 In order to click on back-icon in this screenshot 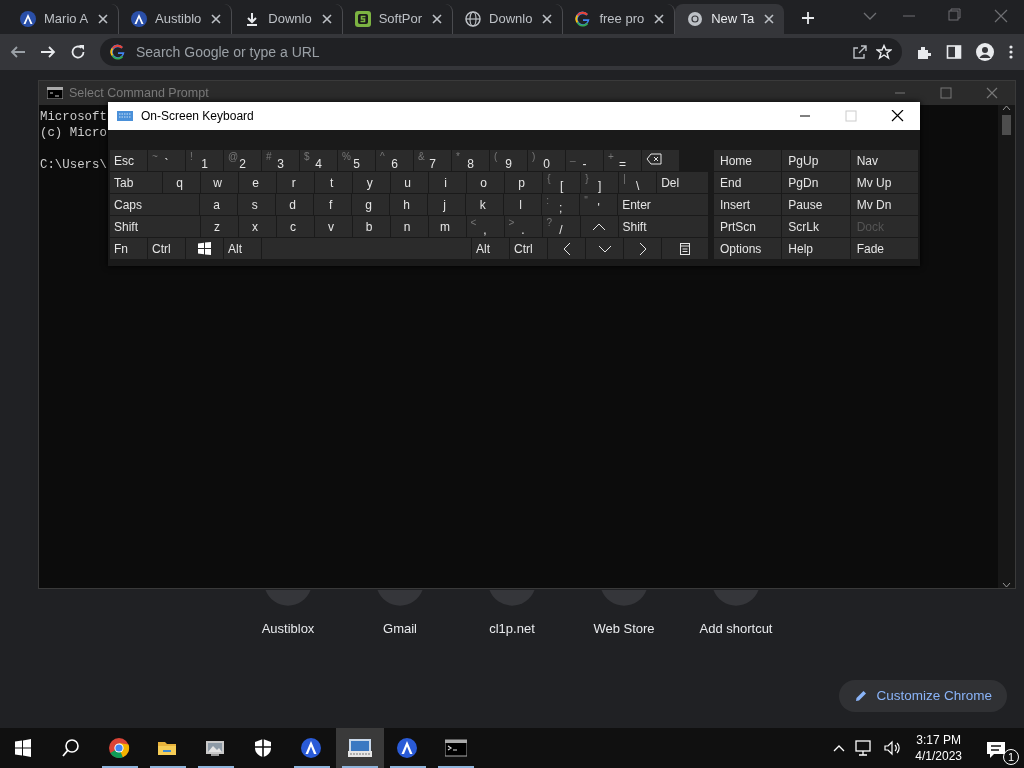, I will do `click(18, 52)`.